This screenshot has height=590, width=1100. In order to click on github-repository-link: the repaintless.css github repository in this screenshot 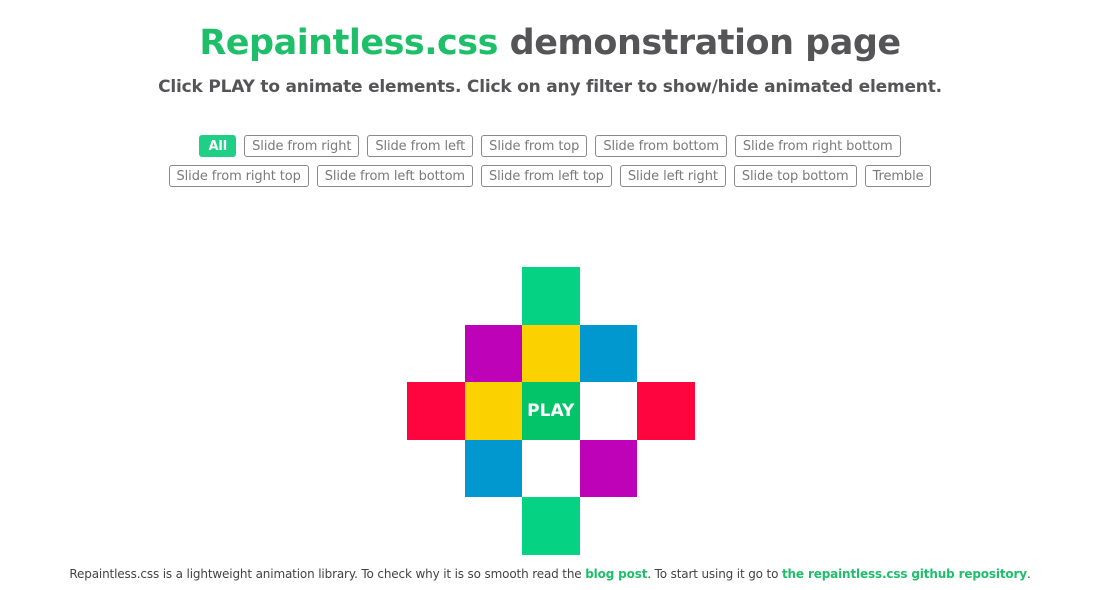, I will do `click(904, 574)`.